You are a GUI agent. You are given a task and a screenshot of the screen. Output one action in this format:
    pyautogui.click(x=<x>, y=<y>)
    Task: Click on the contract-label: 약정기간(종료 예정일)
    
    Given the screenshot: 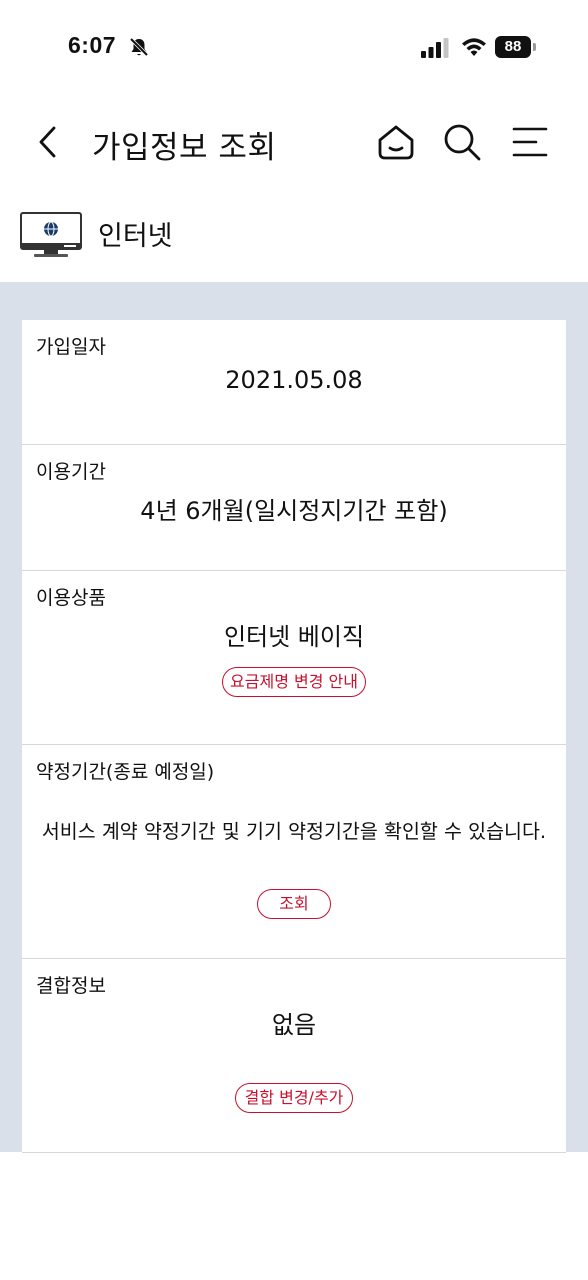 What is the action you would take?
    pyautogui.click(x=125, y=772)
    